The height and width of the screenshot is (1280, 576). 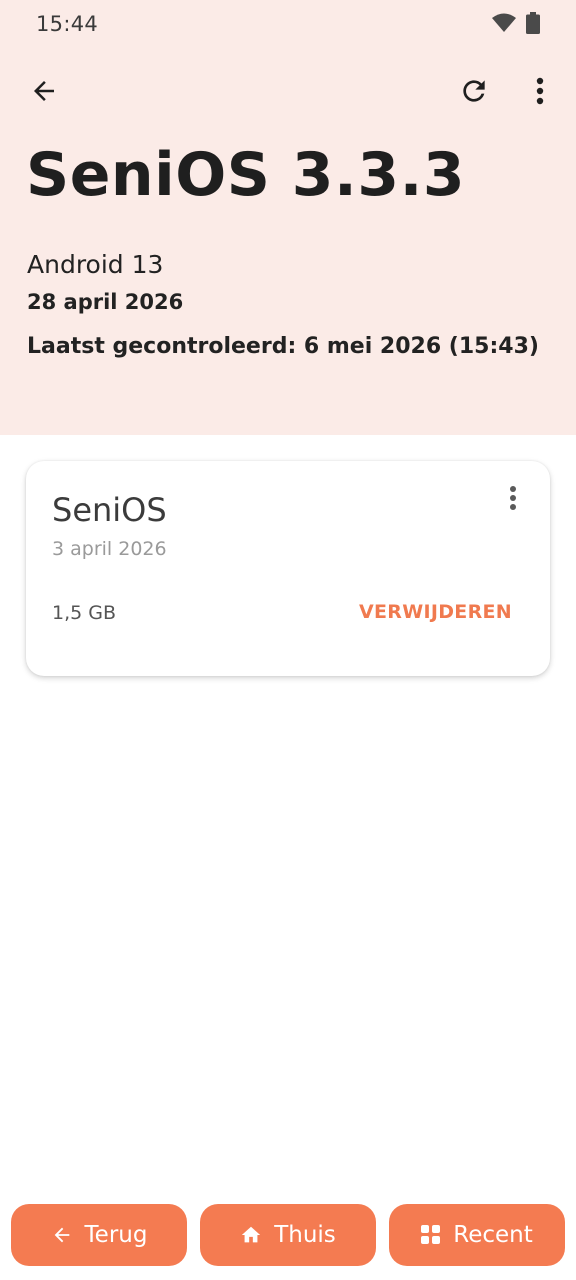 I want to click on os-version: Android 13, so click(x=95, y=264).